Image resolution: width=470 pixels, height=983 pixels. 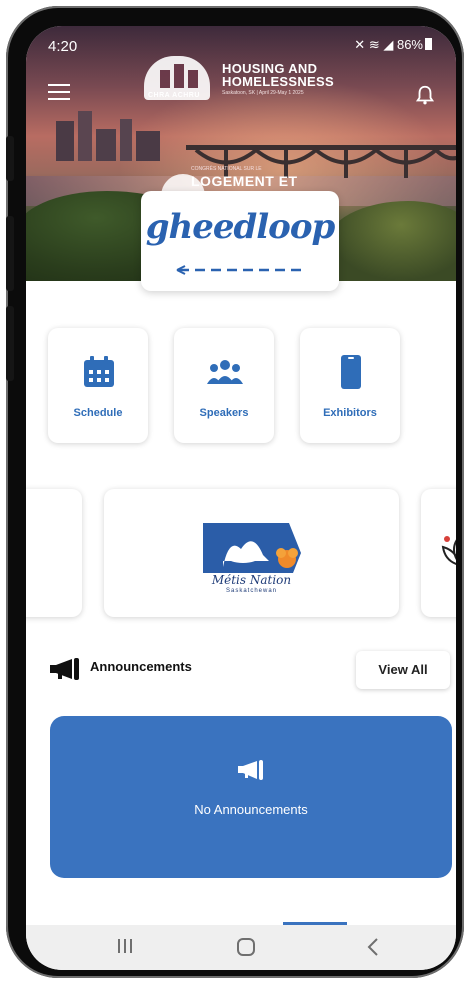 I want to click on home-button, so click(x=246, y=949).